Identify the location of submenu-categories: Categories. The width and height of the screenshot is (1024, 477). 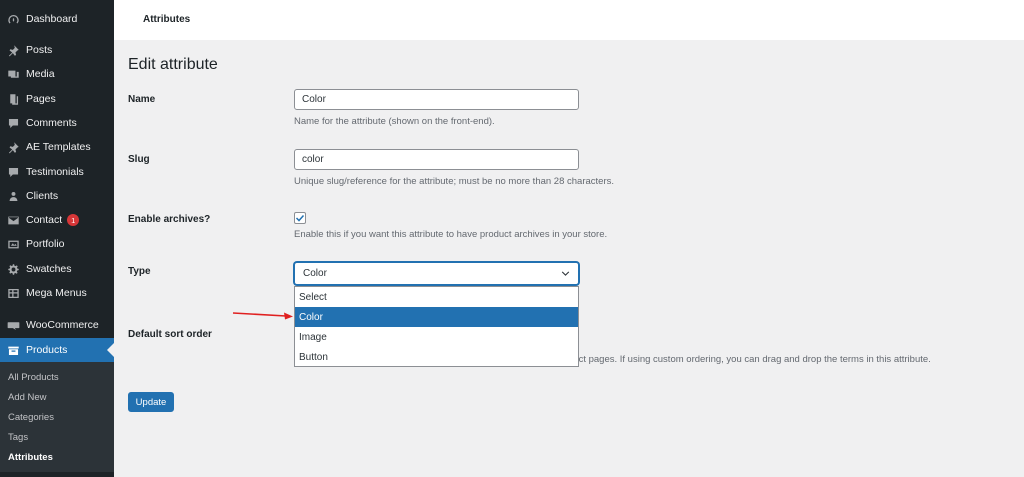
(31, 417).